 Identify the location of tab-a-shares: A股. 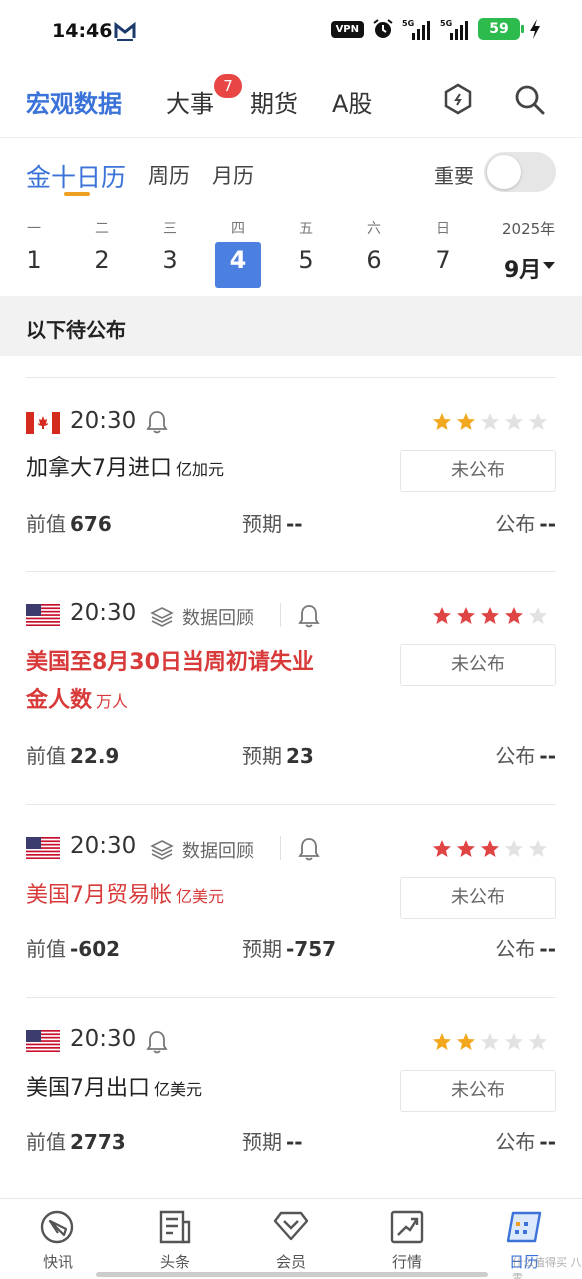
(352, 101).